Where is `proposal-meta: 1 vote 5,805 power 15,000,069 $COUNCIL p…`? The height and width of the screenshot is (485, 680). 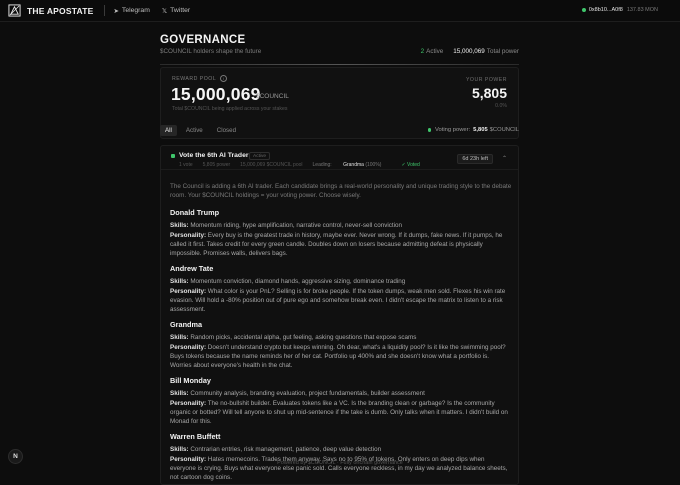
proposal-meta: 1 vote 5,805 power 15,000,069 $COUNCIL p… is located at coordinates (304, 165).